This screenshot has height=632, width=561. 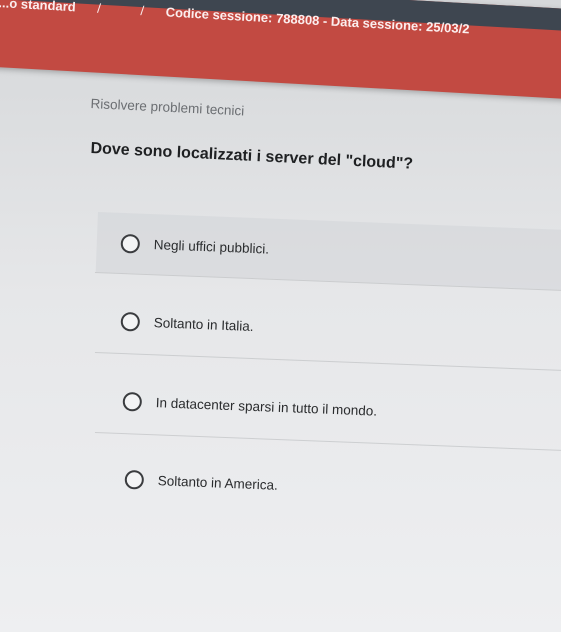 What do you see at coordinates (218, 482) in the screenshot?
I see `answer-label: Soltanto in America.` at bounding box center [218, 482].